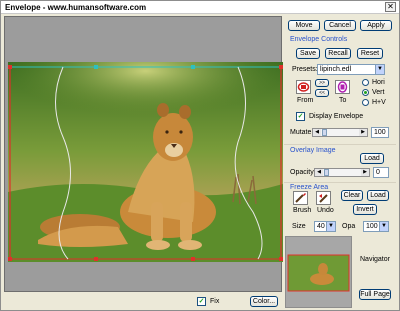  I want to click on undo-label: Undo, so click(325, 210).